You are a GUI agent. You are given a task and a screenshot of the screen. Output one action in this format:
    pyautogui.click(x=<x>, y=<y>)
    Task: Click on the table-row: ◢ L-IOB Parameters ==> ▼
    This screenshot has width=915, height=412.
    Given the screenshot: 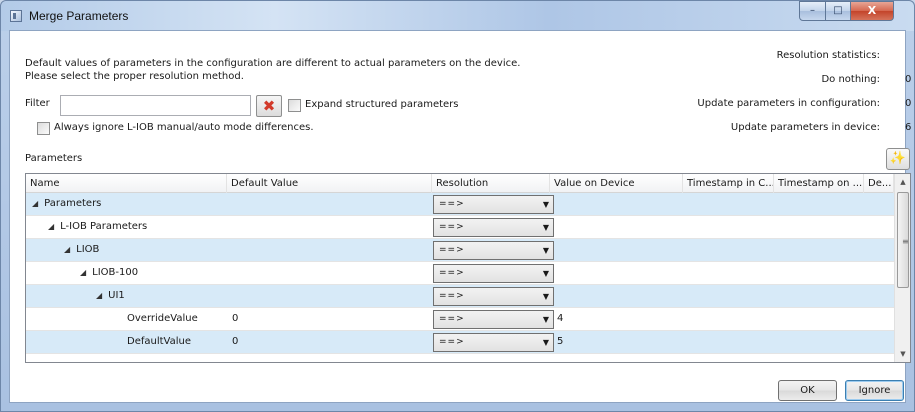 What is the action you would take?
    pyautogui.click(x=460, y=227)
    